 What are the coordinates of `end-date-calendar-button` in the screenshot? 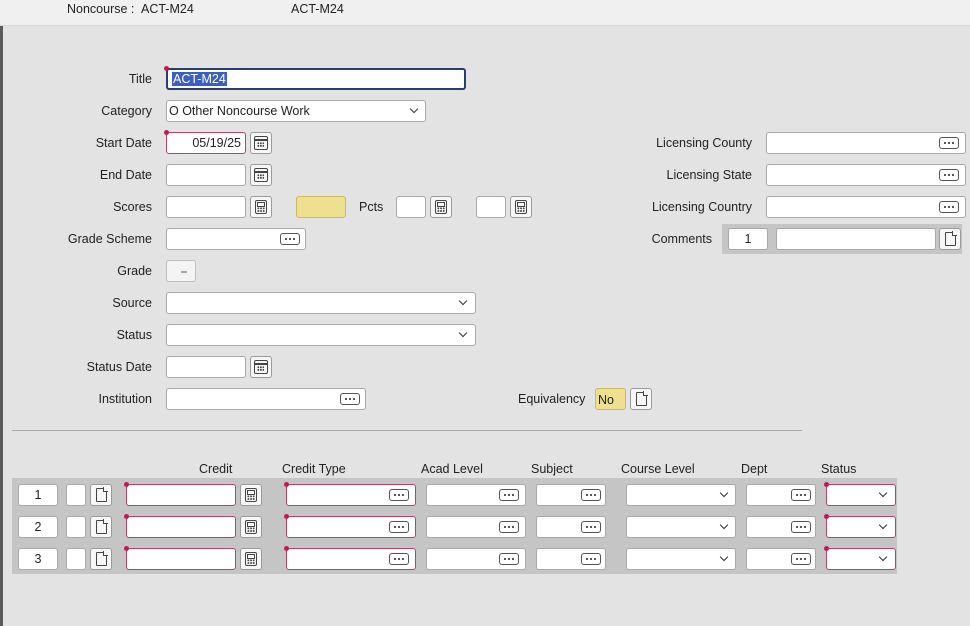 It's located at (261, 175).